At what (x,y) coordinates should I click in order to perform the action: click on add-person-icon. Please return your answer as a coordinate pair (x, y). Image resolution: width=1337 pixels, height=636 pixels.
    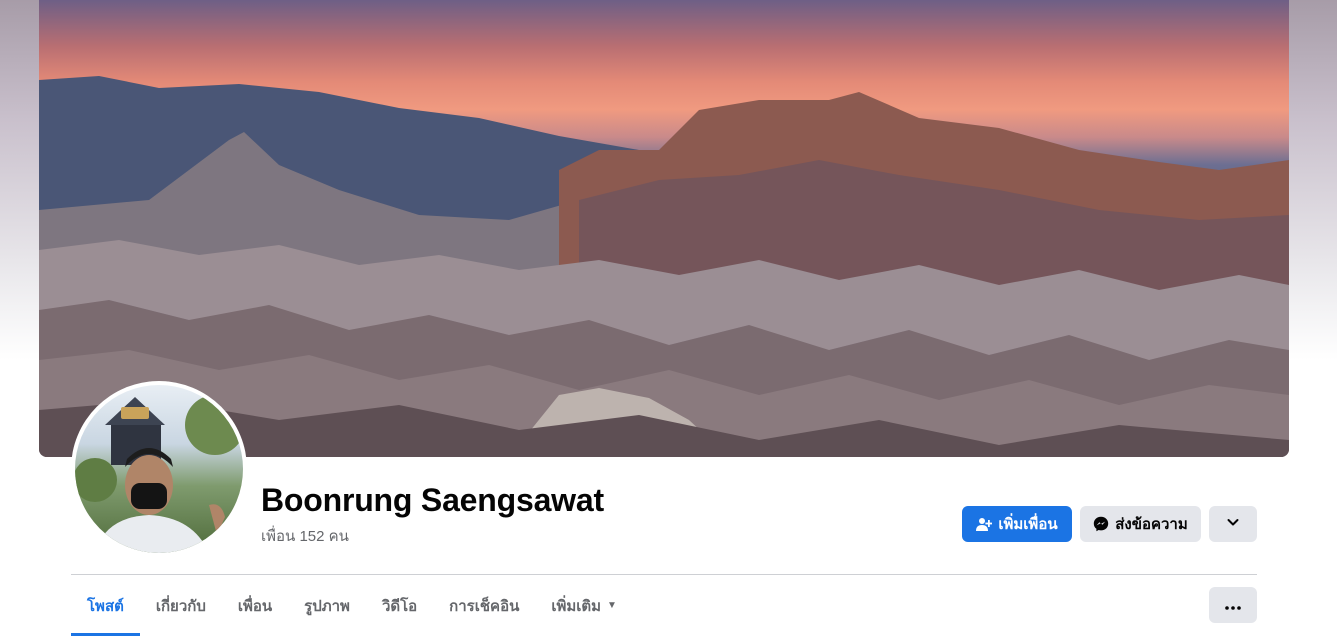
    Looking at the image, I should click on (984, 524).